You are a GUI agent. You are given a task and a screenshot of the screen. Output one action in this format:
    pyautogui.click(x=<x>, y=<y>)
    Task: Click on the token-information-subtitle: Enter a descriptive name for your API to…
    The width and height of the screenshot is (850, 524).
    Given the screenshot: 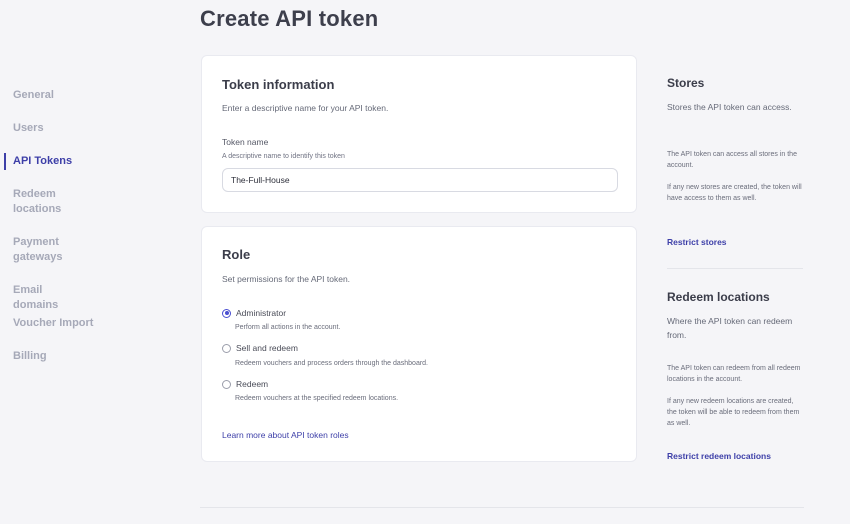 What is the action you would take?
    pyautogui.click(x=305, y=108)
    